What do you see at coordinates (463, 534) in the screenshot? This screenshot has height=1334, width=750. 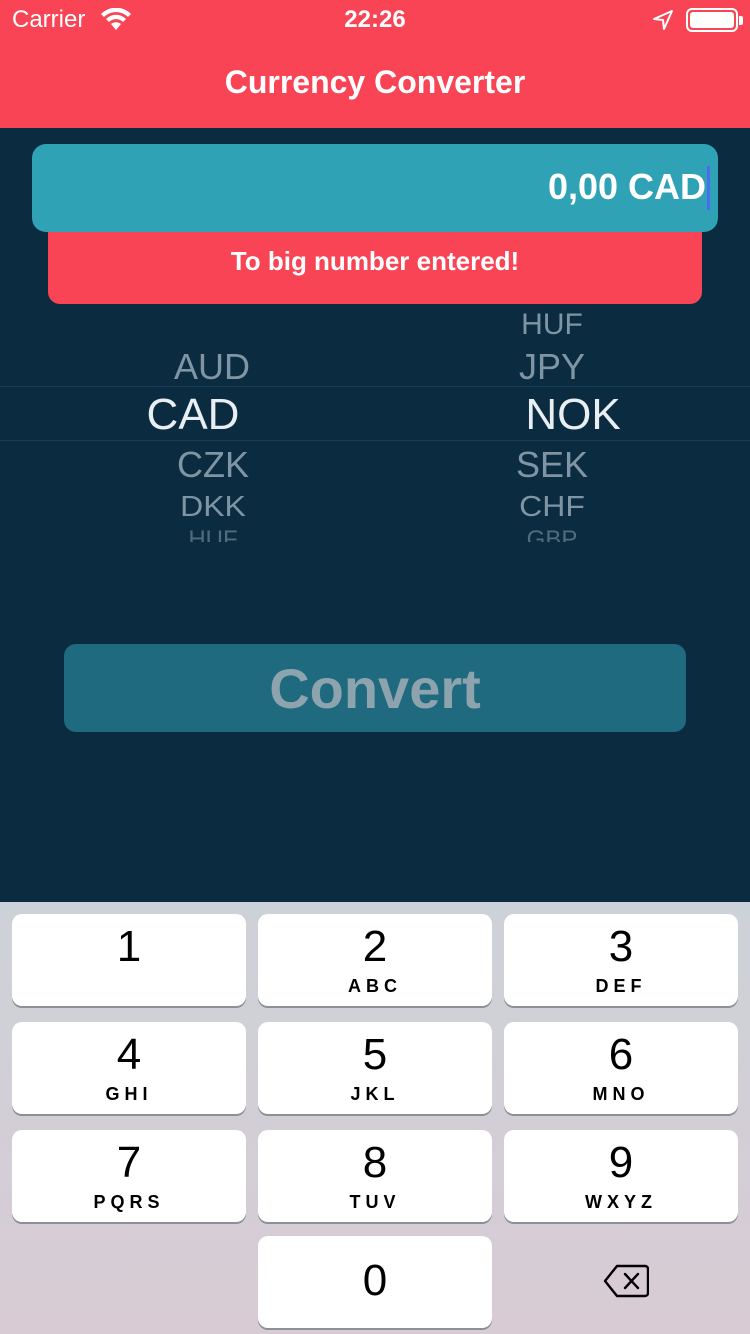 I see `picker-item: GBP` at bounding box center [463, 534].